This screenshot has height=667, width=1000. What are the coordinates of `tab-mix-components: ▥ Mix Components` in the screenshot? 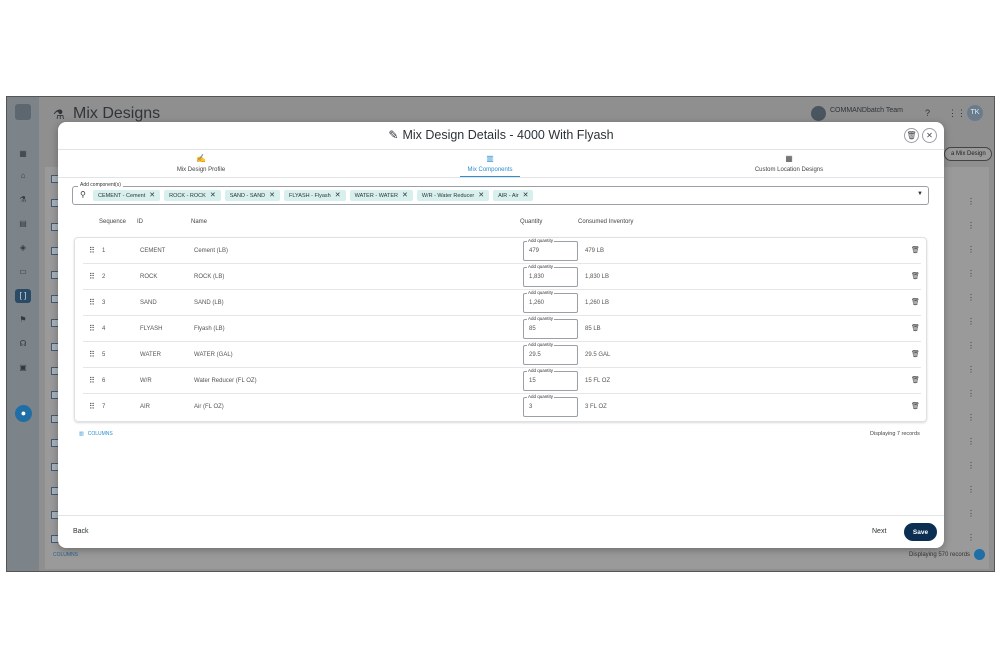 It's located at (490, 164).